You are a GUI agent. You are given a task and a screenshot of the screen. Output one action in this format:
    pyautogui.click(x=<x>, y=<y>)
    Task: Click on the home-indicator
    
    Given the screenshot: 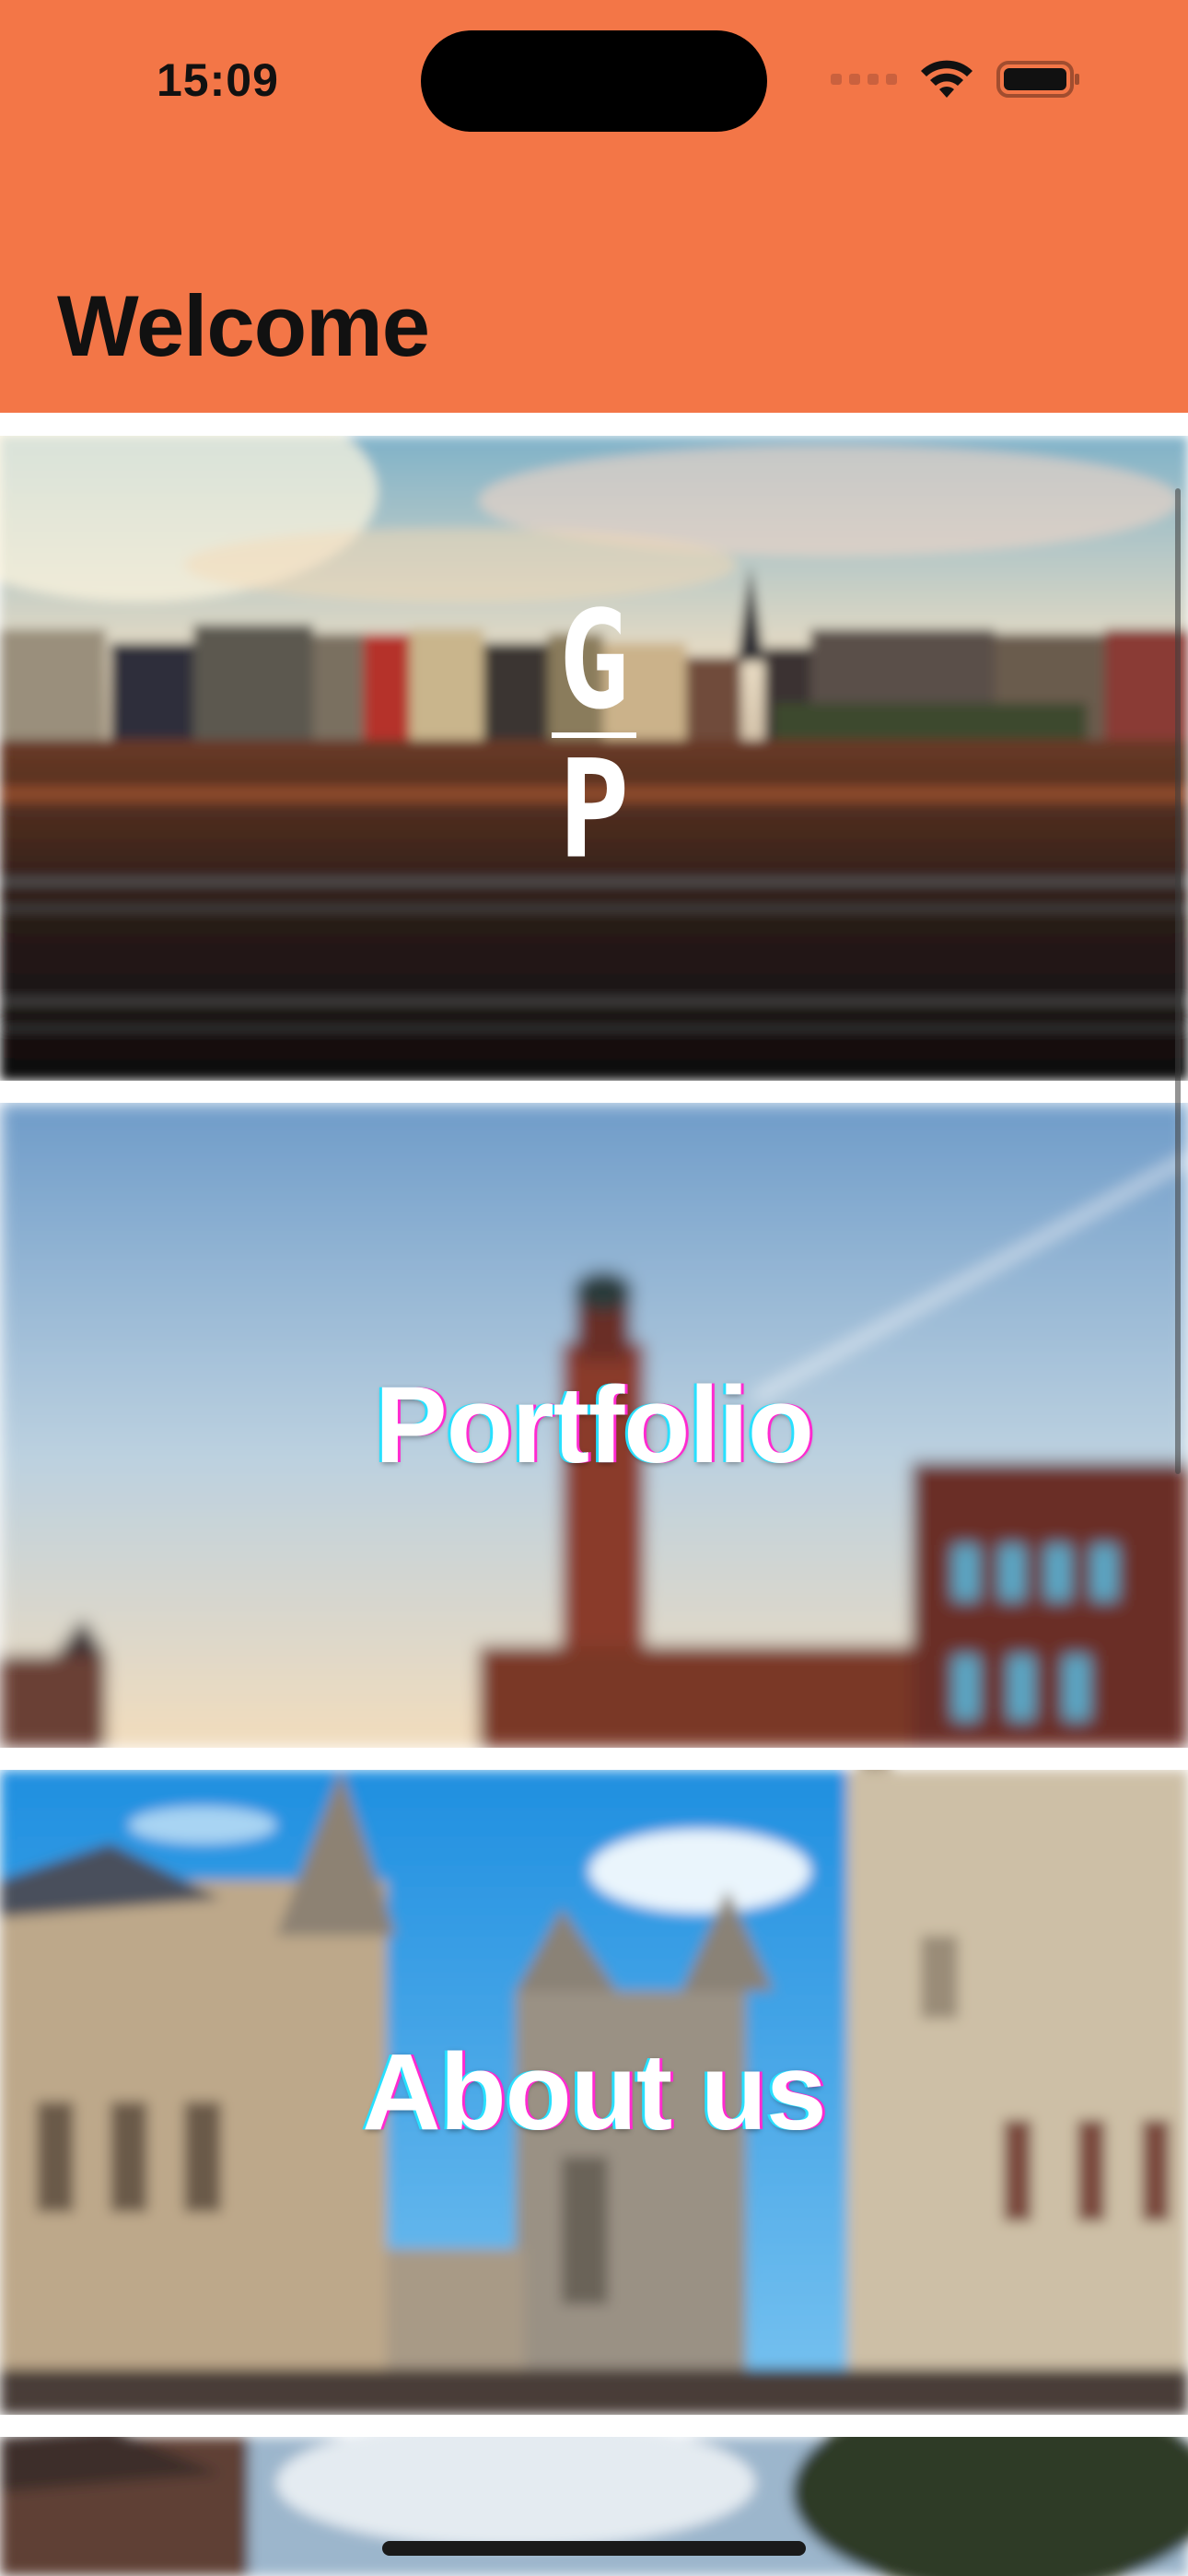 What is the action you would take?
    pyautogui.click(x=594, y=2548)
    